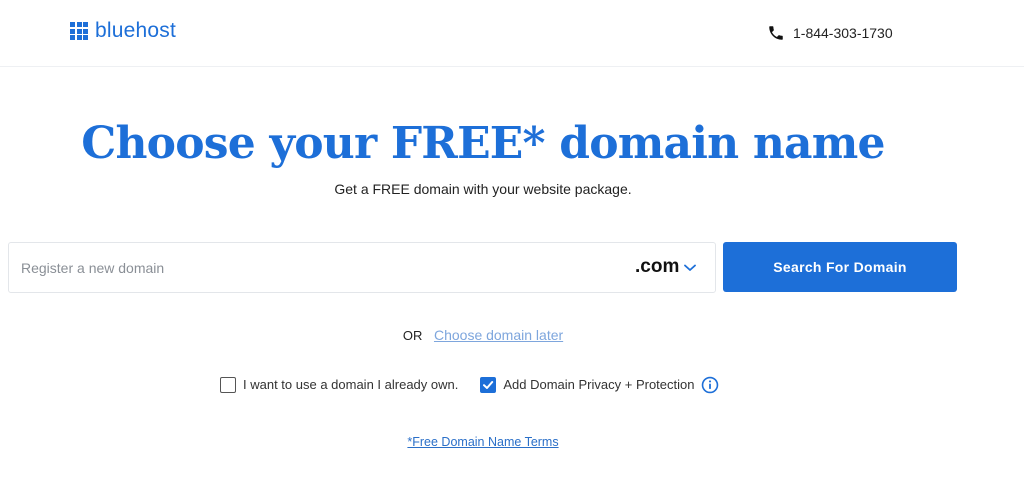 Image resolution: width=1024 pixels, height=483 pixels. Describe the element at coordinates (79, 31) in the screenshot. I see `logo-grid-icon` at that location.